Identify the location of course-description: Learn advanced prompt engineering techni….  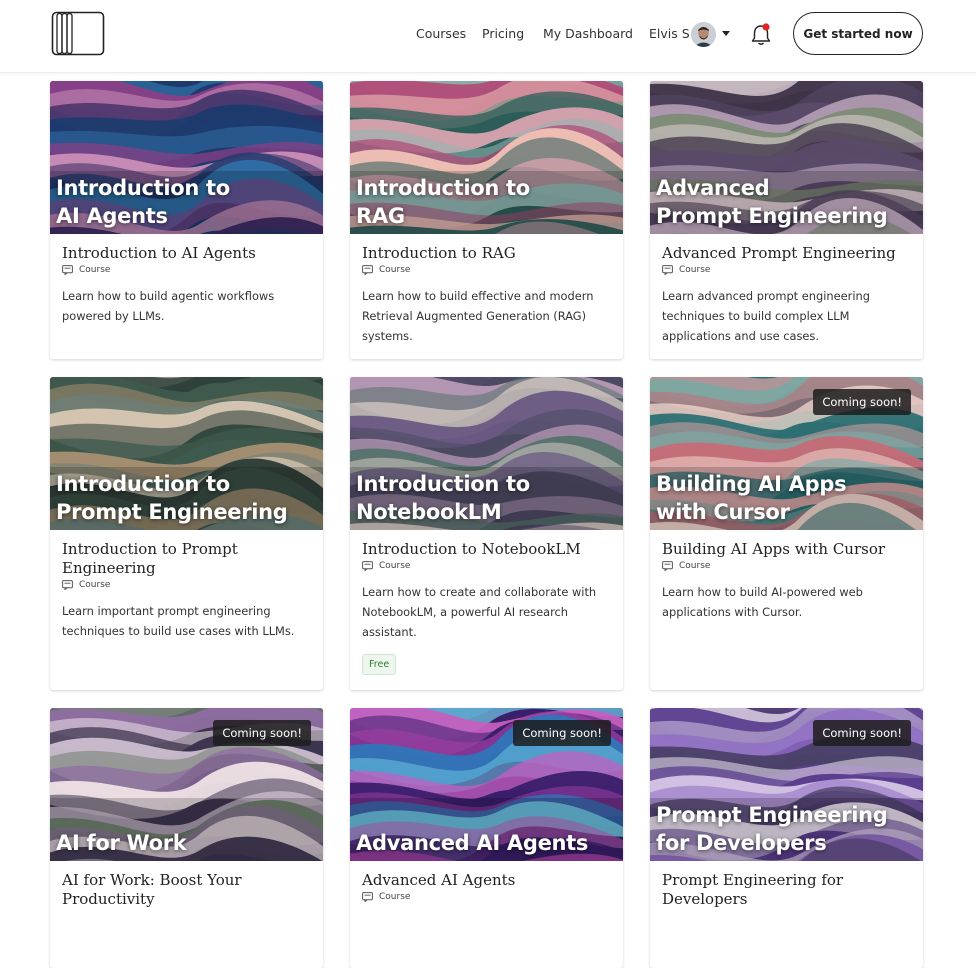
(766, 316).